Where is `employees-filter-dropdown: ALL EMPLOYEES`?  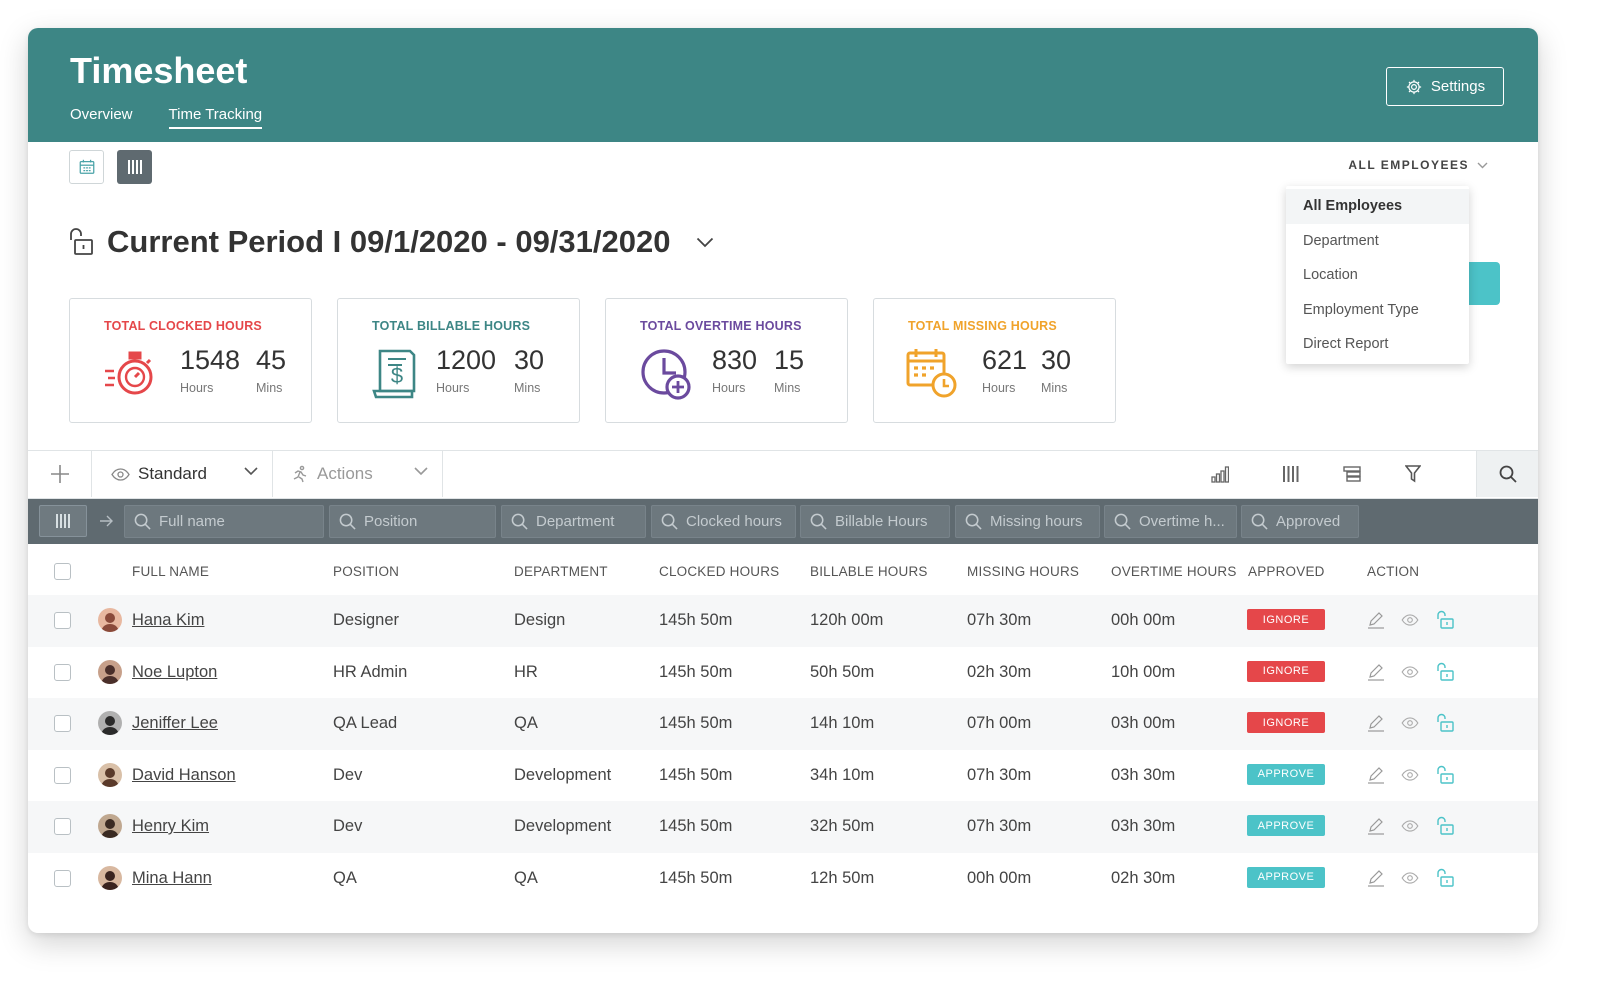
employees-filter-dropdown: ALL EMPLOYEES is located at coordinates (1418, 165).